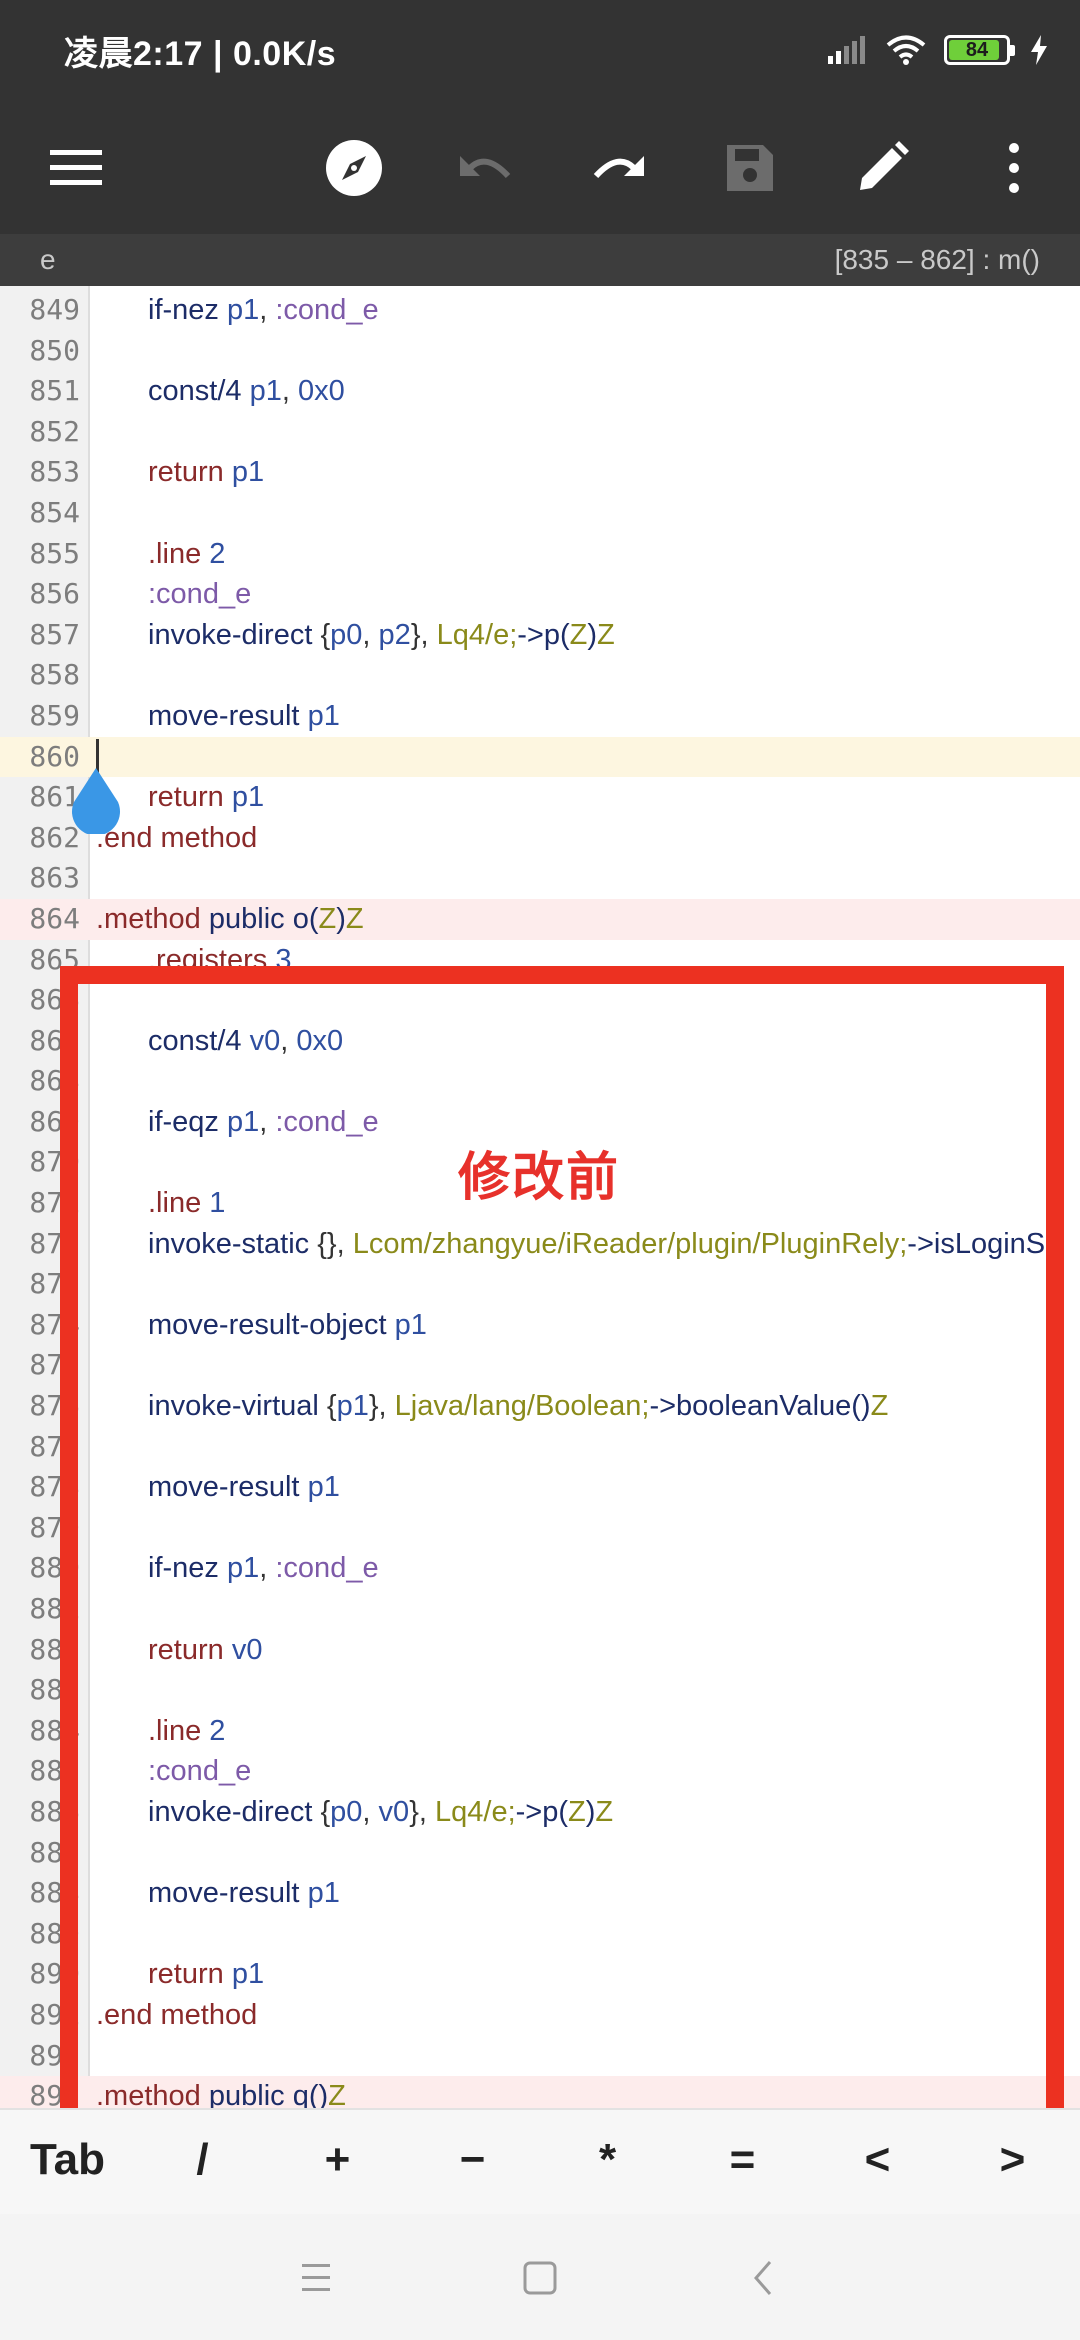 Image resolution: width=1080 pixels, height=2340 pixels. Describe the element at coordinates (54, 1243) in the screenshot. I see `line-number: 872` at that location.